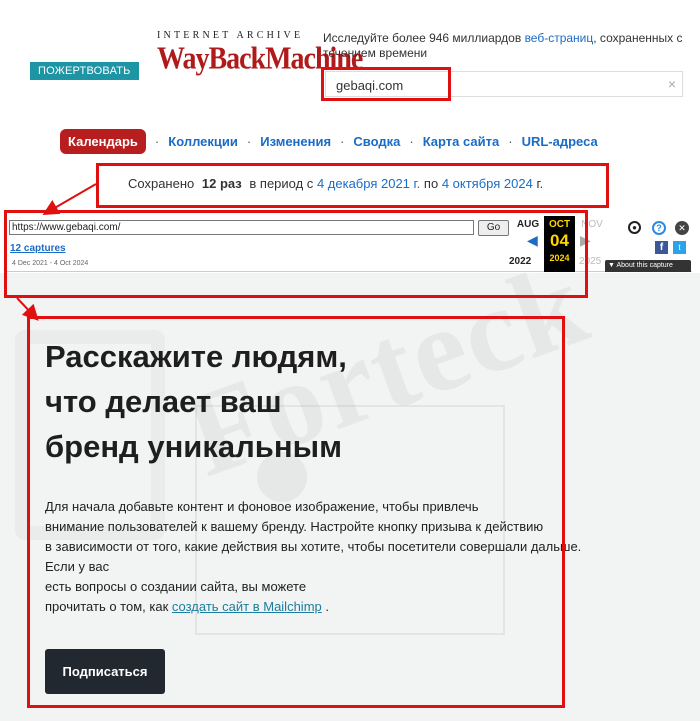 The image size is (700, 721). Describe the element at coordinates (56, 252) in the screenshot. I see `annotation-arrows` at that location.